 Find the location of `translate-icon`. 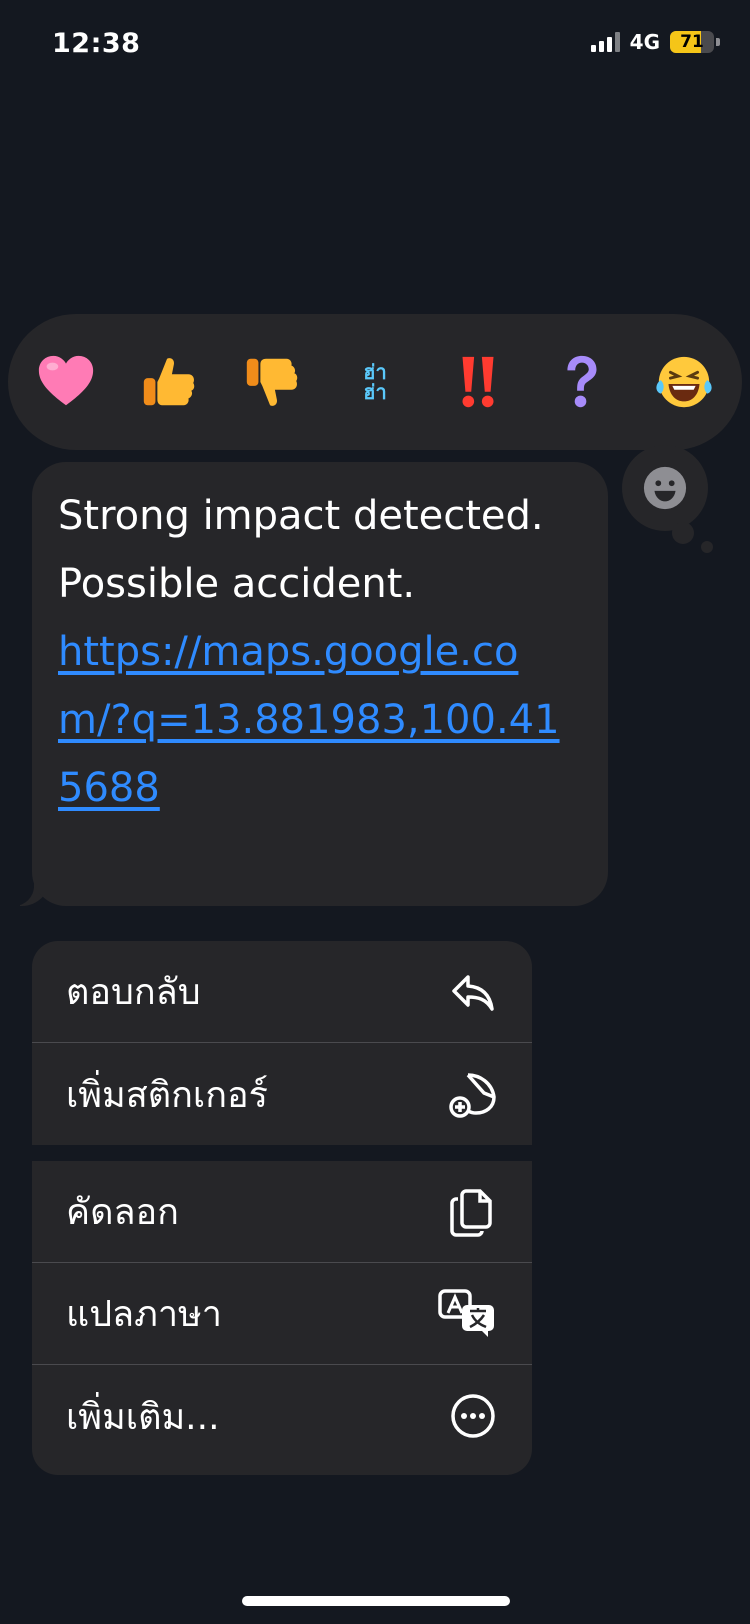

translate-icon is located at coordinates (466, 1312).